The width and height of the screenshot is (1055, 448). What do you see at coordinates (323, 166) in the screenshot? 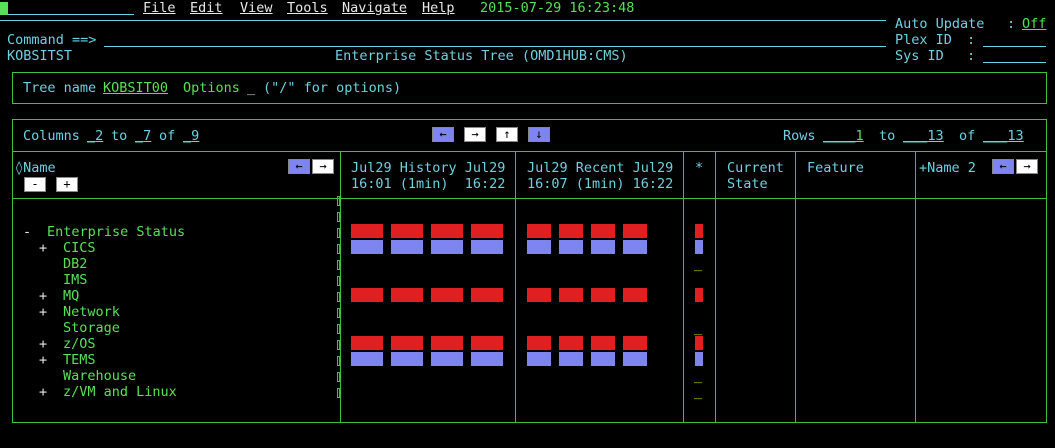
I see `name-col-right-button: →` at bounding box center [323, 166].